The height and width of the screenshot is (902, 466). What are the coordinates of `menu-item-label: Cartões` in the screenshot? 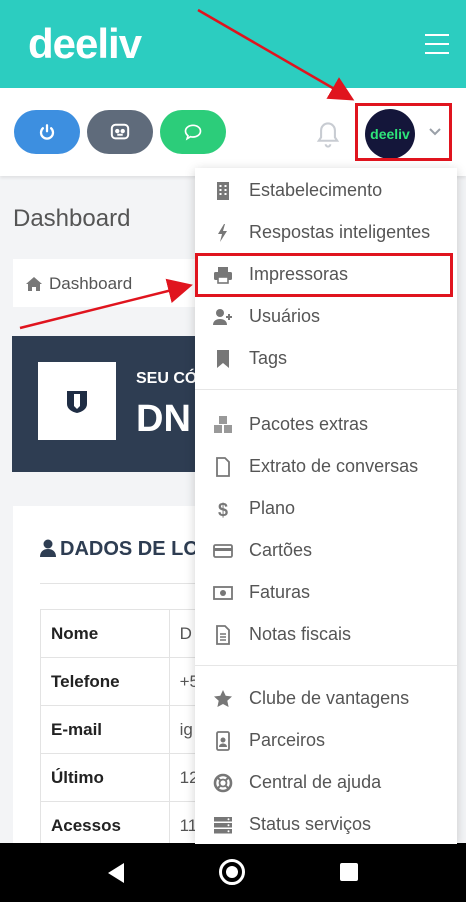 It's located at (281, 550).